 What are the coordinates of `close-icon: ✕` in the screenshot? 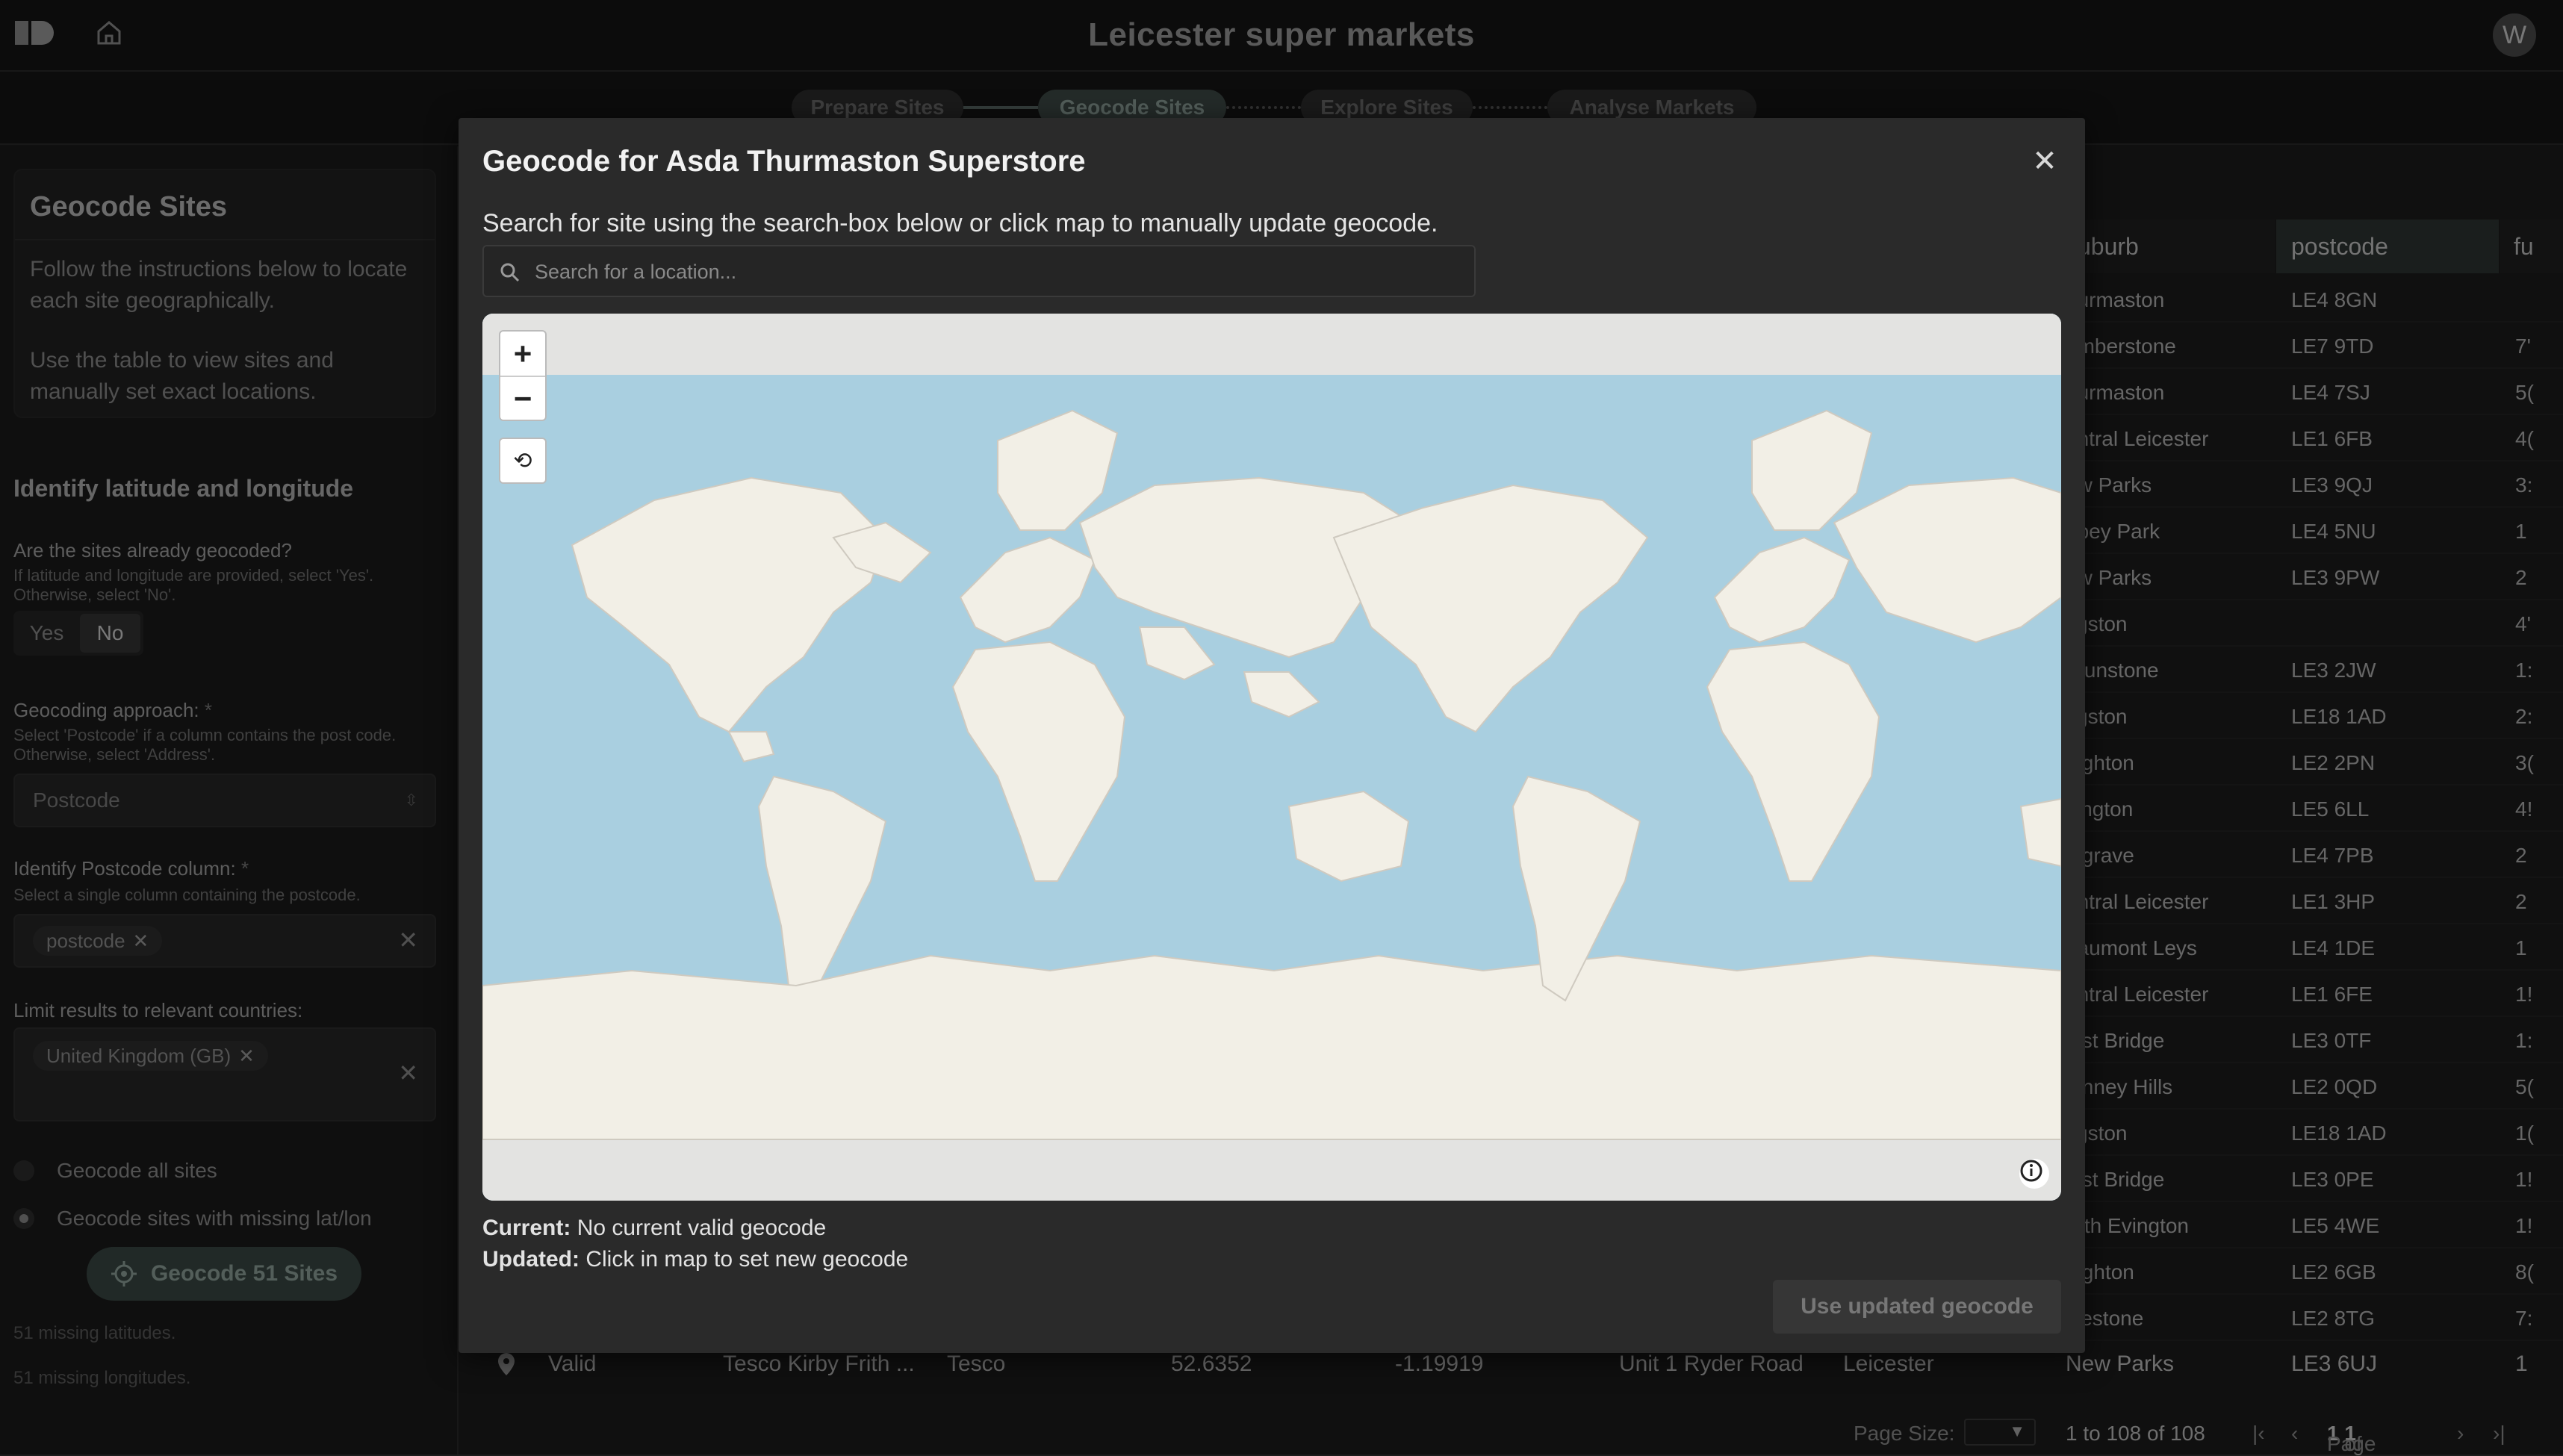 It's located at (2045, 161).